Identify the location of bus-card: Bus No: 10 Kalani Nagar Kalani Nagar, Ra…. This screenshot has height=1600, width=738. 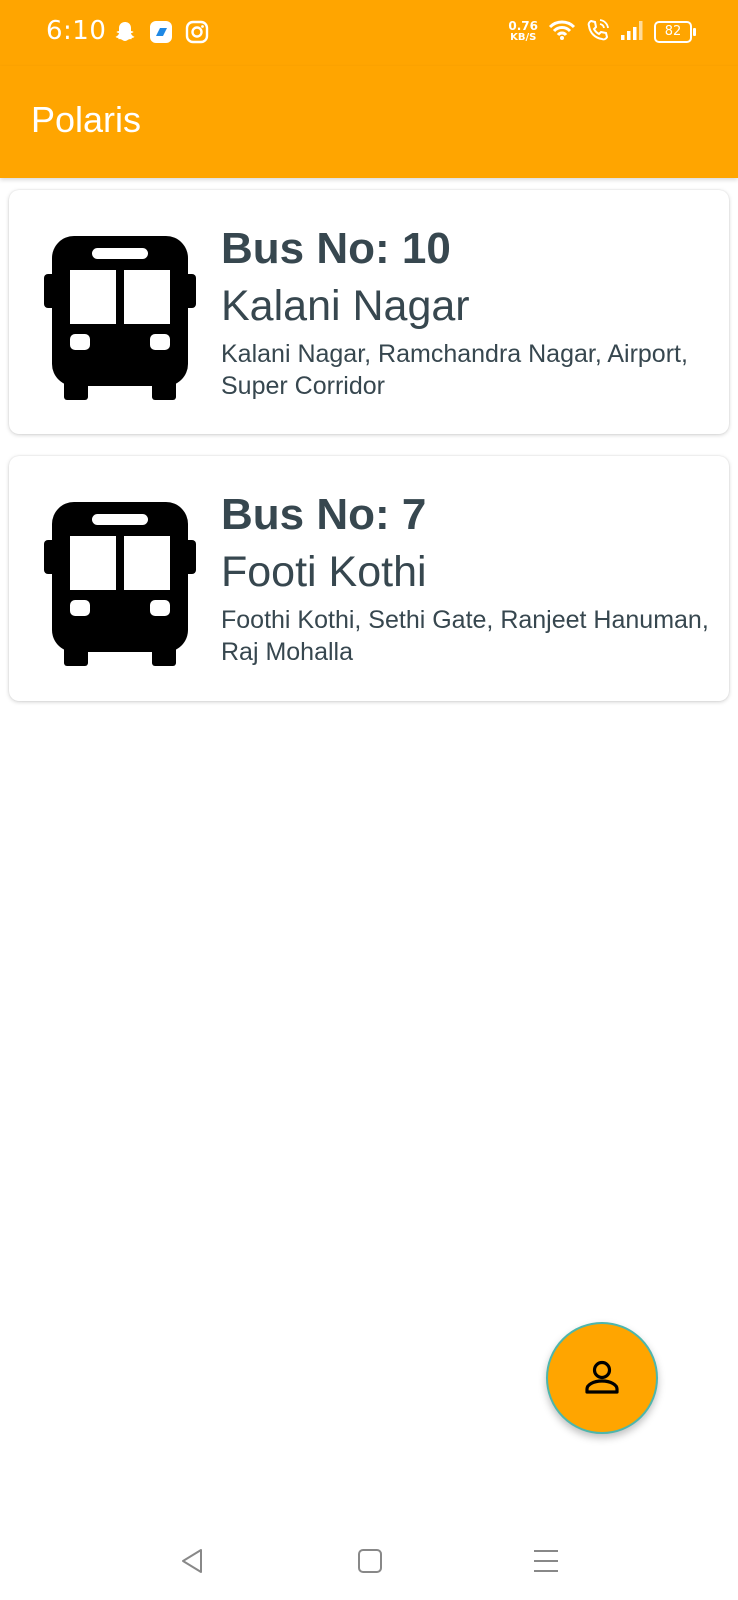
(369, 312).